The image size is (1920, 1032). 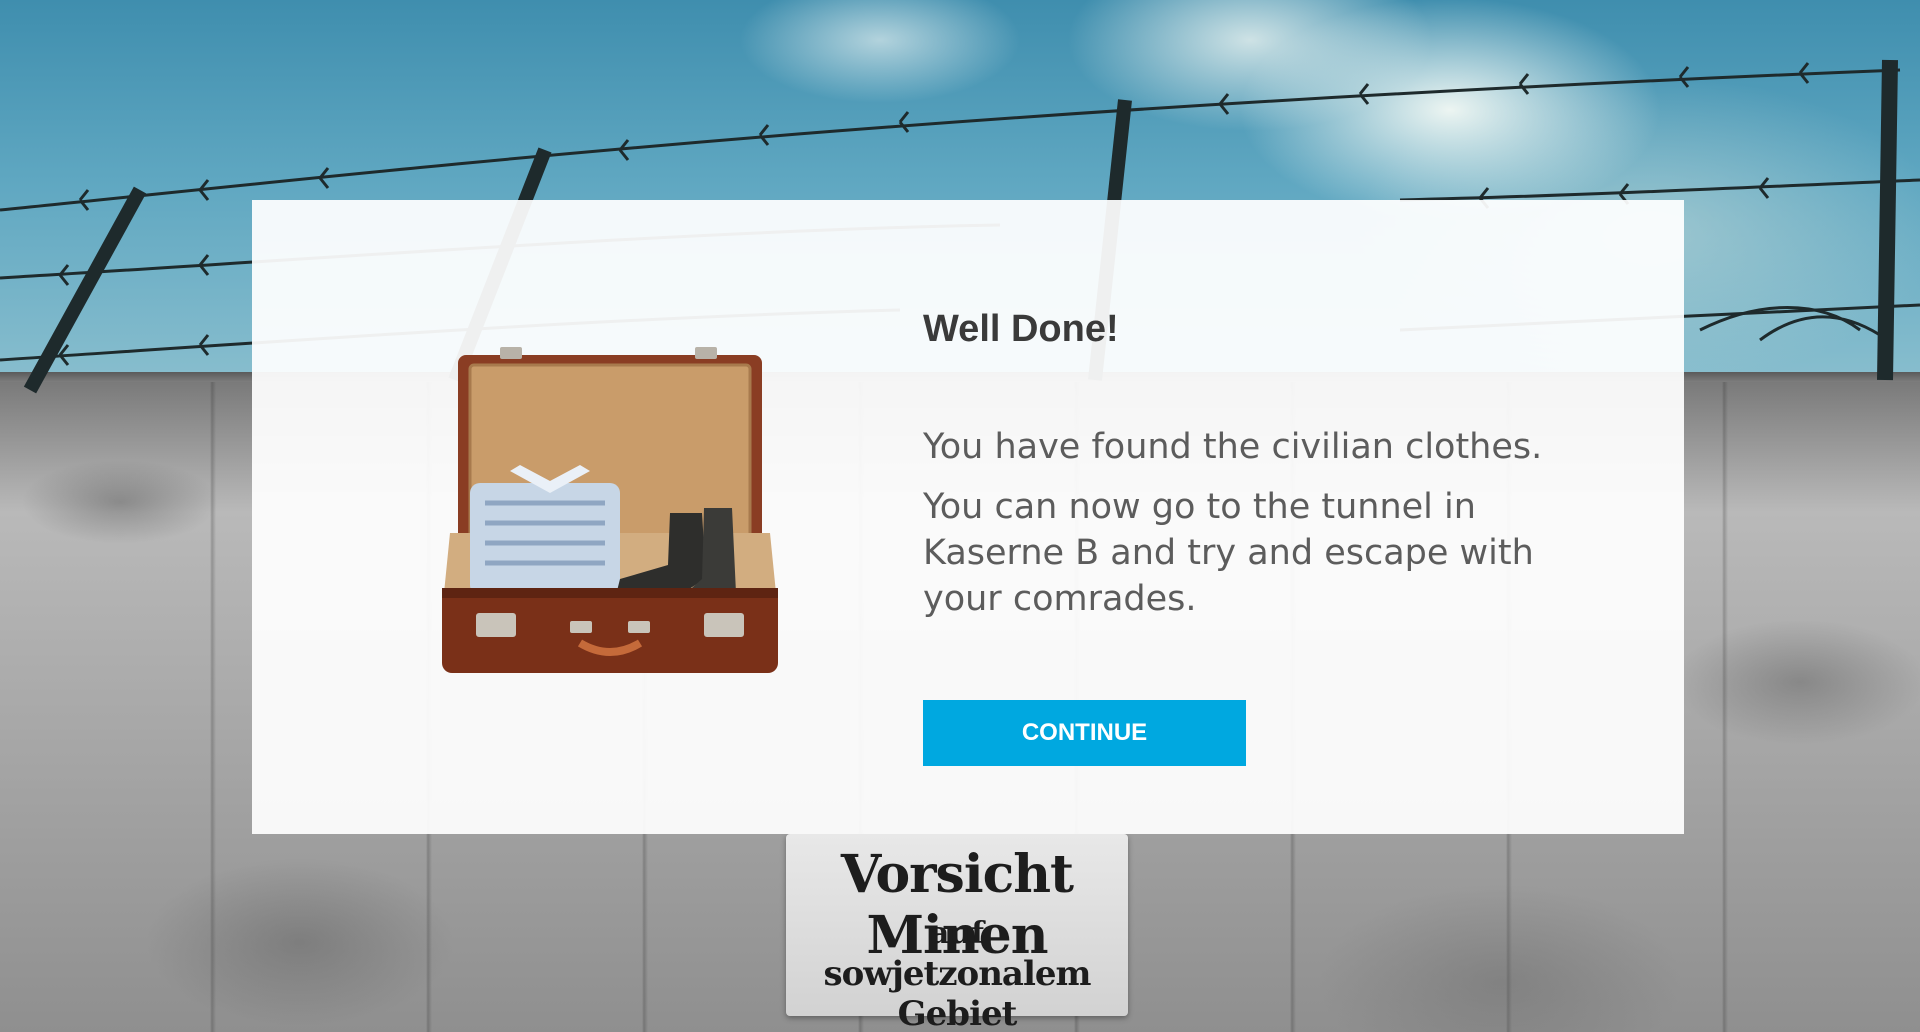 I want to click on sign-line-3: sowjetzonalem Gebiet, so click(x=957, y=993).